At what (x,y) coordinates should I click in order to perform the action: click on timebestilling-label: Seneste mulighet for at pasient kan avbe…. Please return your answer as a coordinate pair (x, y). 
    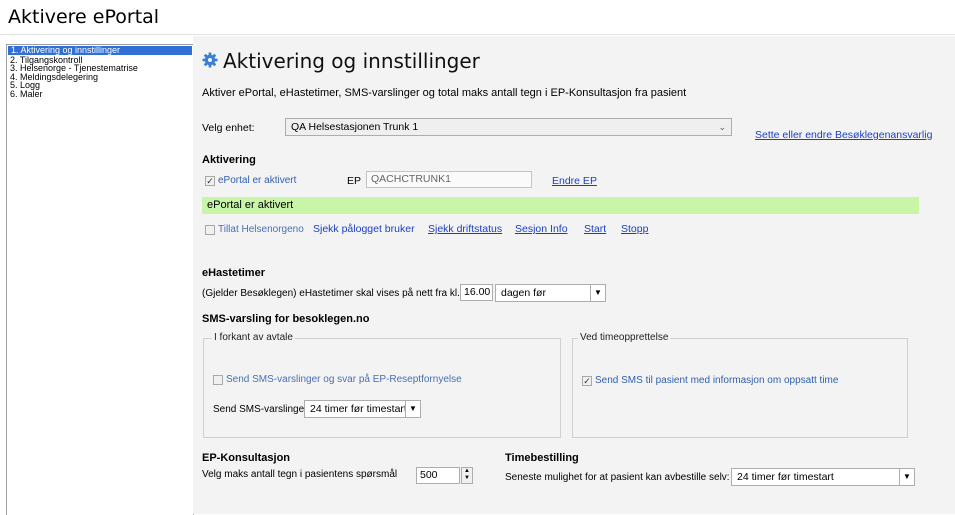
    Looking at the image, I should click on (617, 477).